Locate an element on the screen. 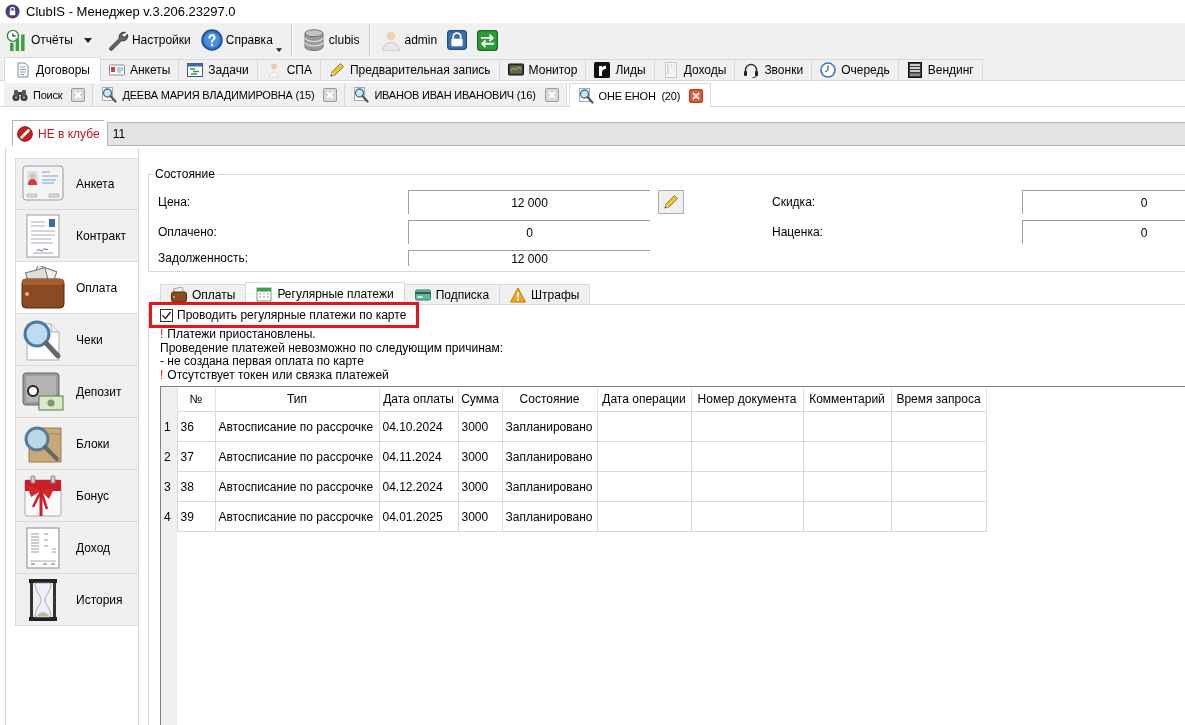 The image size is (1185, 725). message-text: Отсутствует токен или связка платежей is located at coordinates (278, 374).